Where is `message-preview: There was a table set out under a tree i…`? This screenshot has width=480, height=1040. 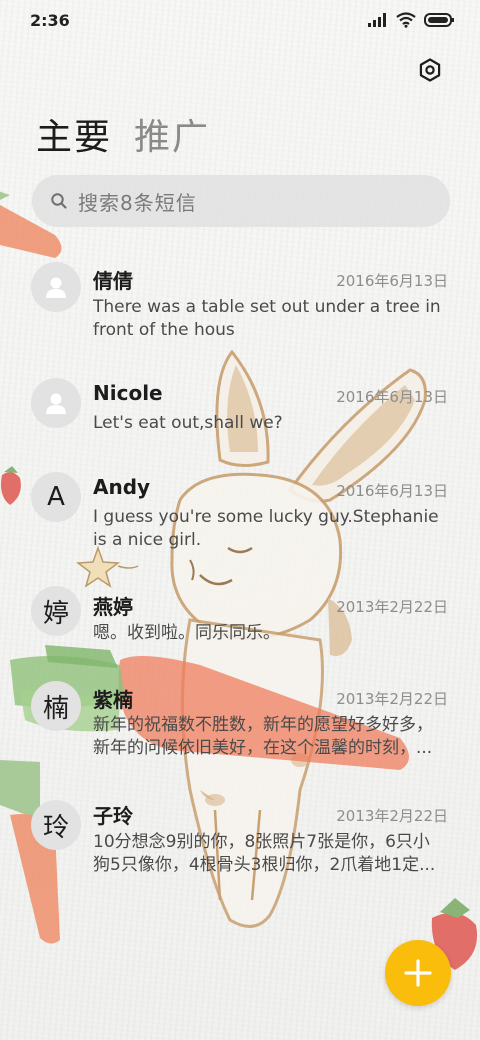
message-preview: There was a table set out under a tree i… is located at coordinates (267, 318).